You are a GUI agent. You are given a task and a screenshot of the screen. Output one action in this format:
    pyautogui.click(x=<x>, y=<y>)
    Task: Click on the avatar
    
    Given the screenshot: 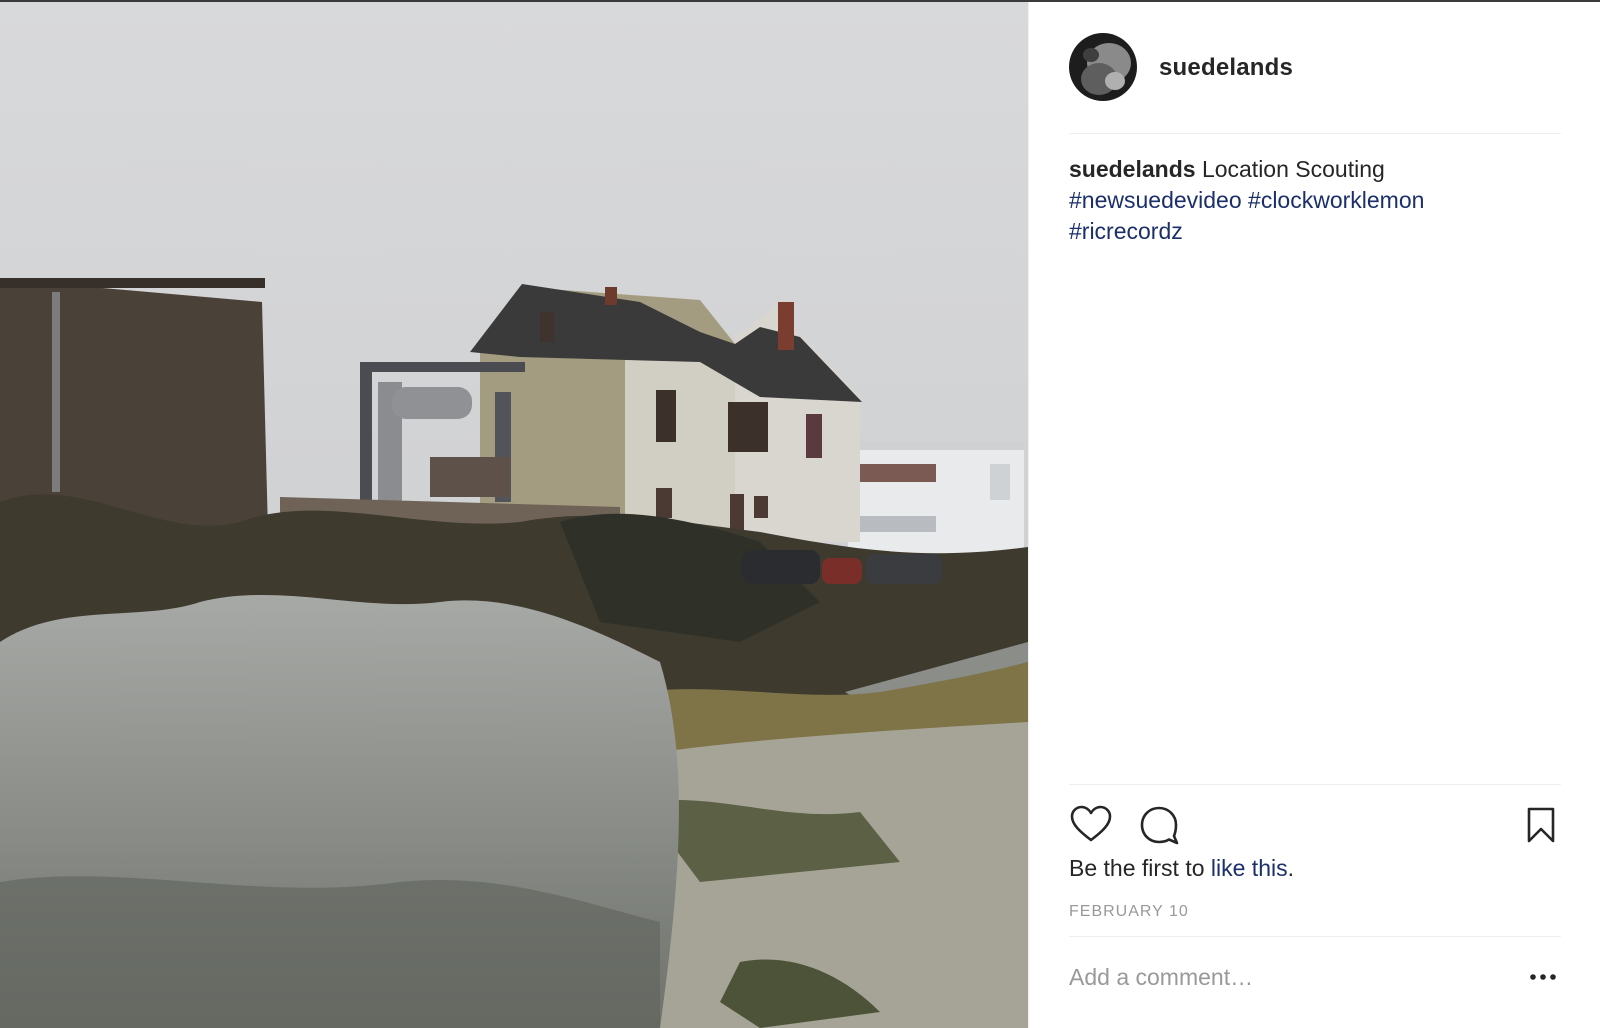 What is the action you would take?
    pyautogui.click(x=1103, y=66)
    